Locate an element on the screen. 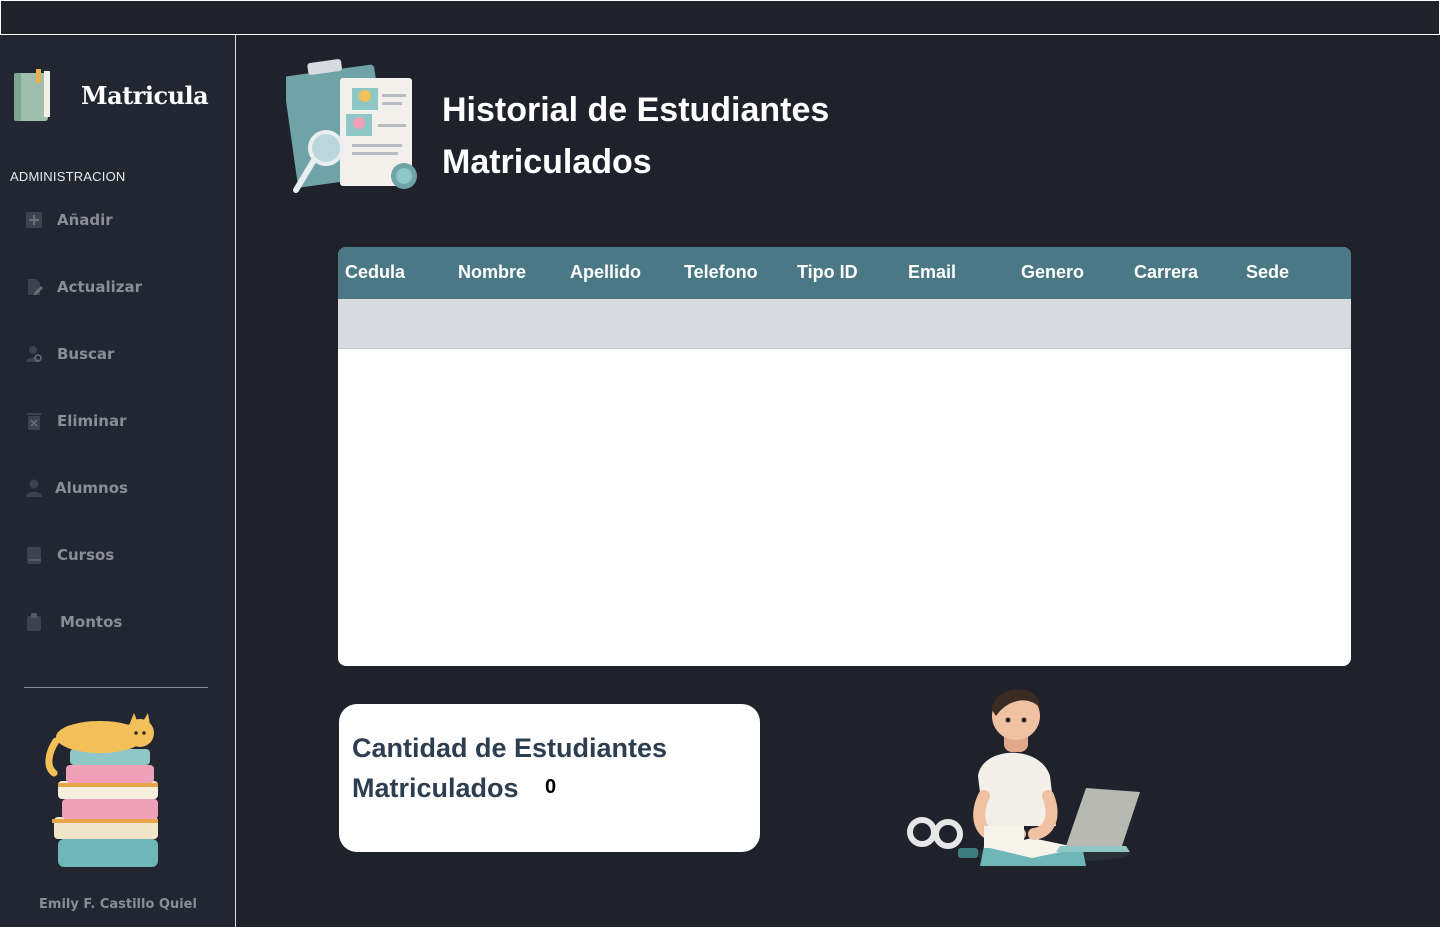  author-name: Emily F. Castillo Quiel is located at coordinates (118, 904).